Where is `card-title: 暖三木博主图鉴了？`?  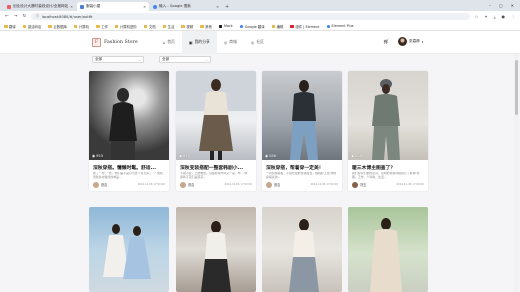 card-title: 暖三木博主图鉴了？ is located at coordinates (374, 168).